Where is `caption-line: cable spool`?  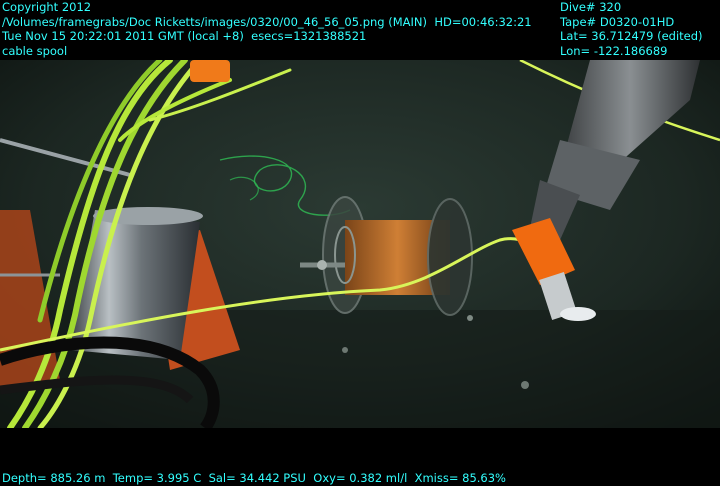 caption-line: cable spool is located at coordinates (35, 50).